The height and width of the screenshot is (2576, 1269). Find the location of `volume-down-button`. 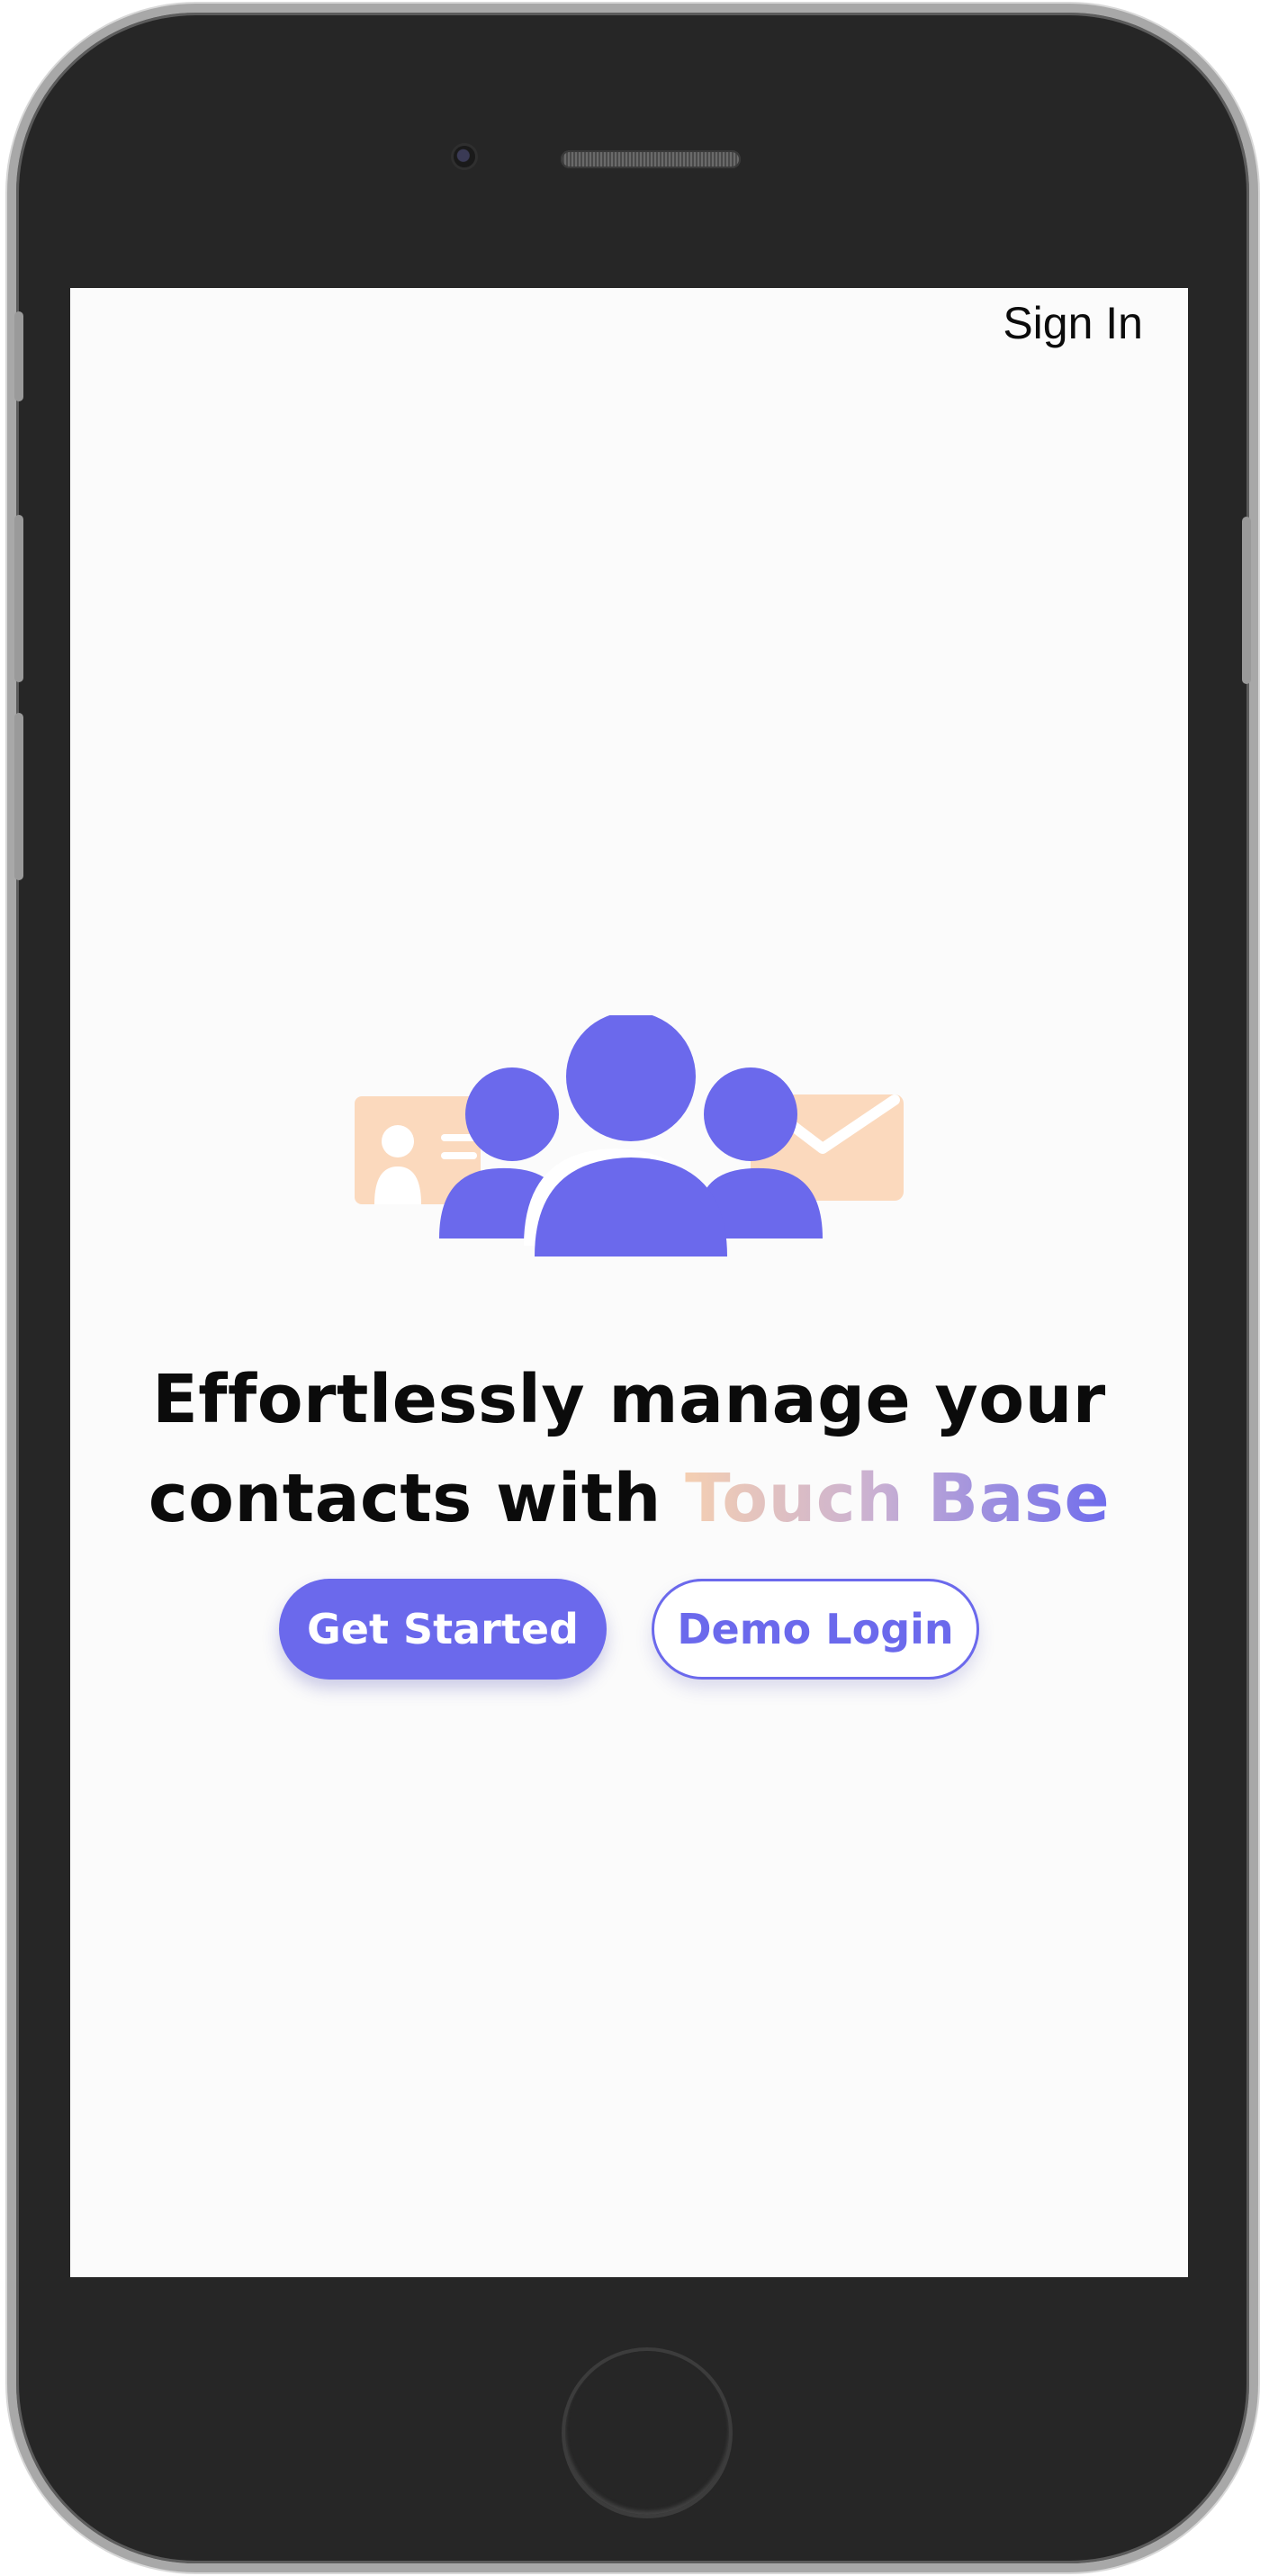

volume-down-button is located at coordinates (19, 796).